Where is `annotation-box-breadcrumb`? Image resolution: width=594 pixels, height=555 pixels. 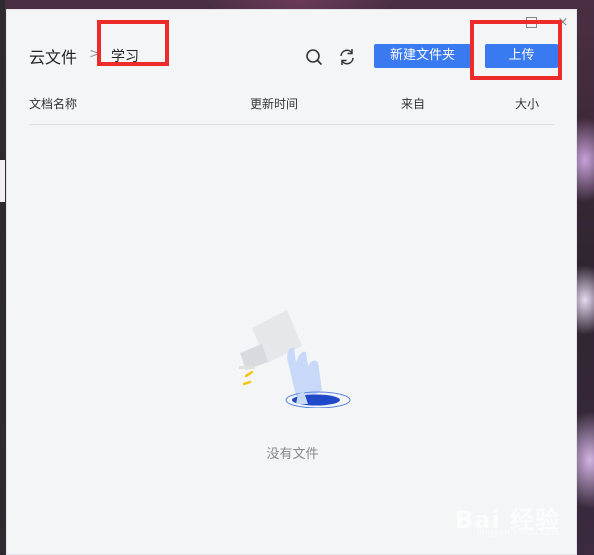
annotation-box-breadcrumb is located at coordinates (133, 43).